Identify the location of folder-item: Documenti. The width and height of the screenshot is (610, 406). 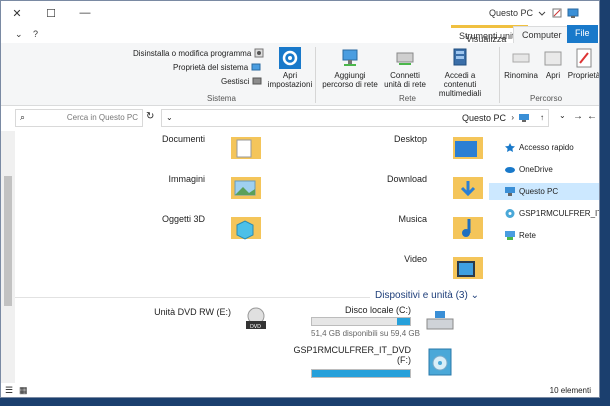
(160, 146).